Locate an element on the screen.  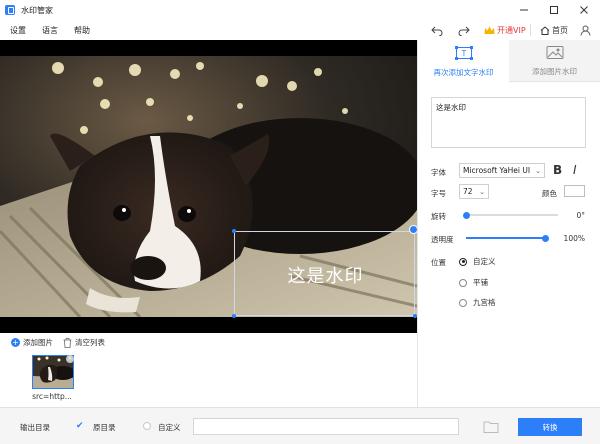
position-tile-radio: 平铺 is located at coordinates (473, 282).